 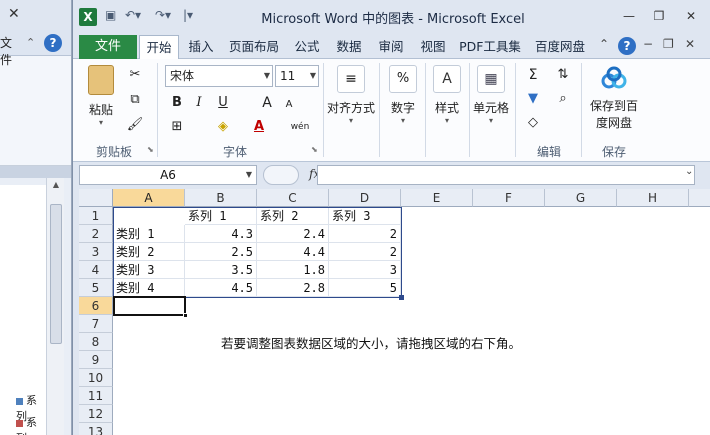 I want to click on cell-b3: 2.5, so click(x=221, y=252).